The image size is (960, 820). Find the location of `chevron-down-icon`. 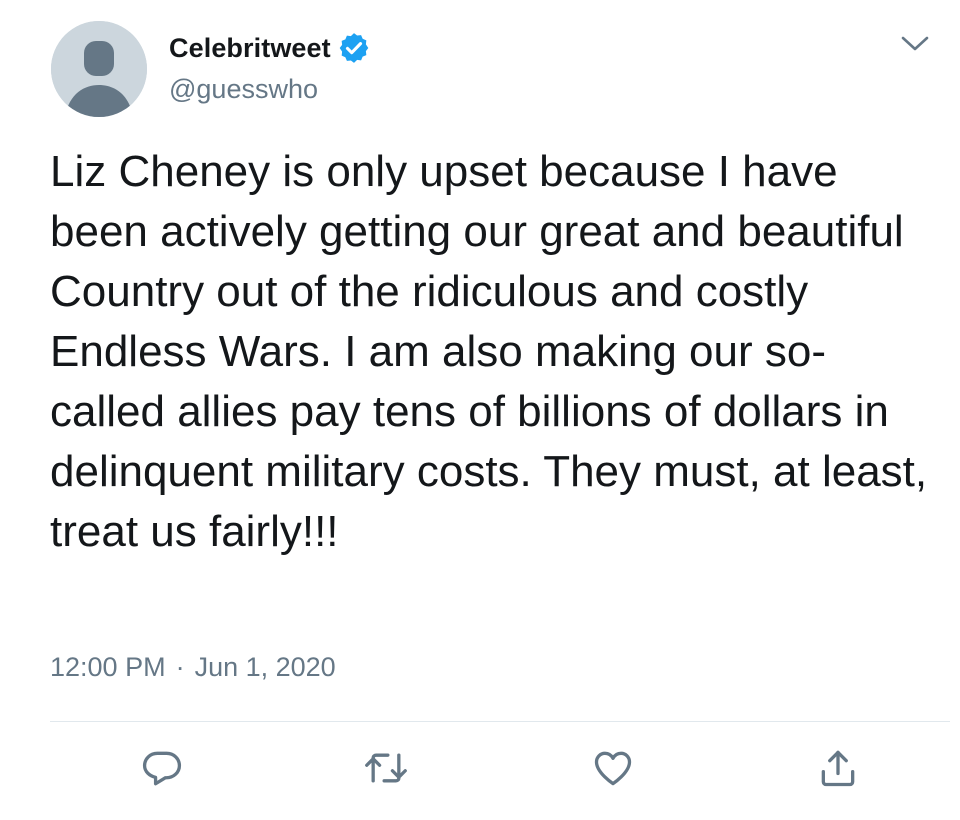

chevron-down-icon is located at coordinates (915, 44).